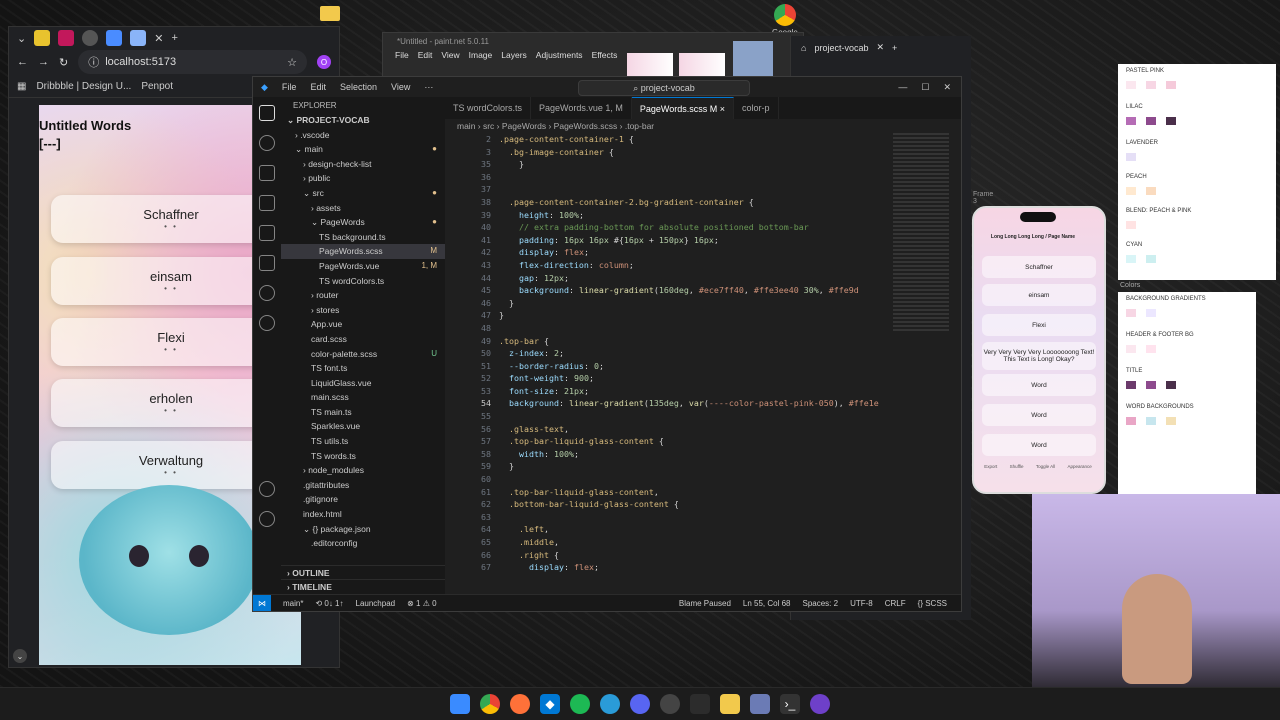  I want to click on nav-shuffle: Shuffle, so click(1017, 466).